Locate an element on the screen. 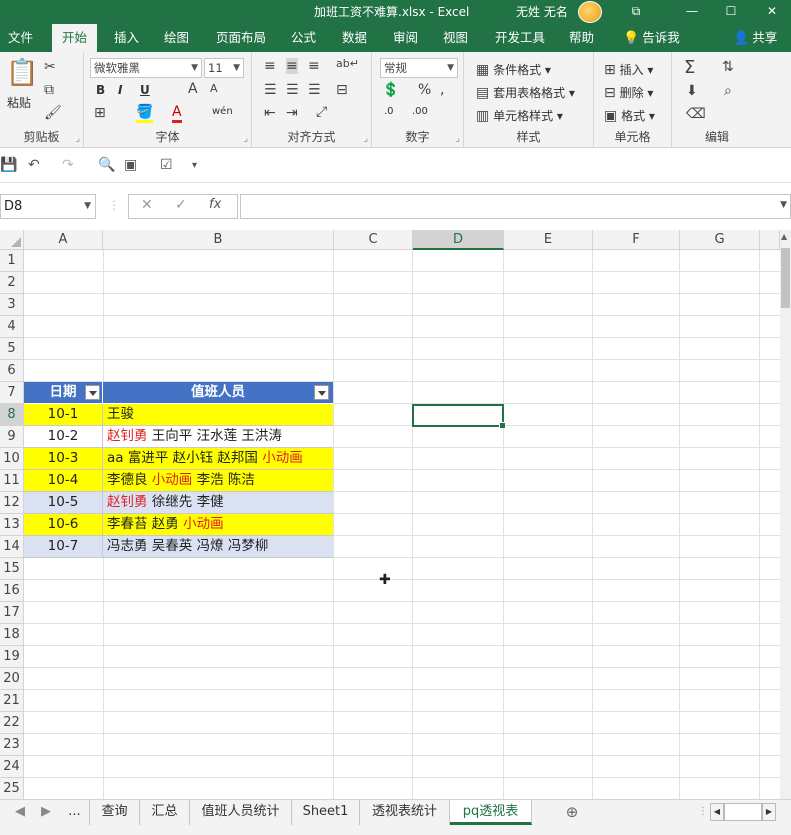  row-header: 14 is located at coordinates (12, 547).